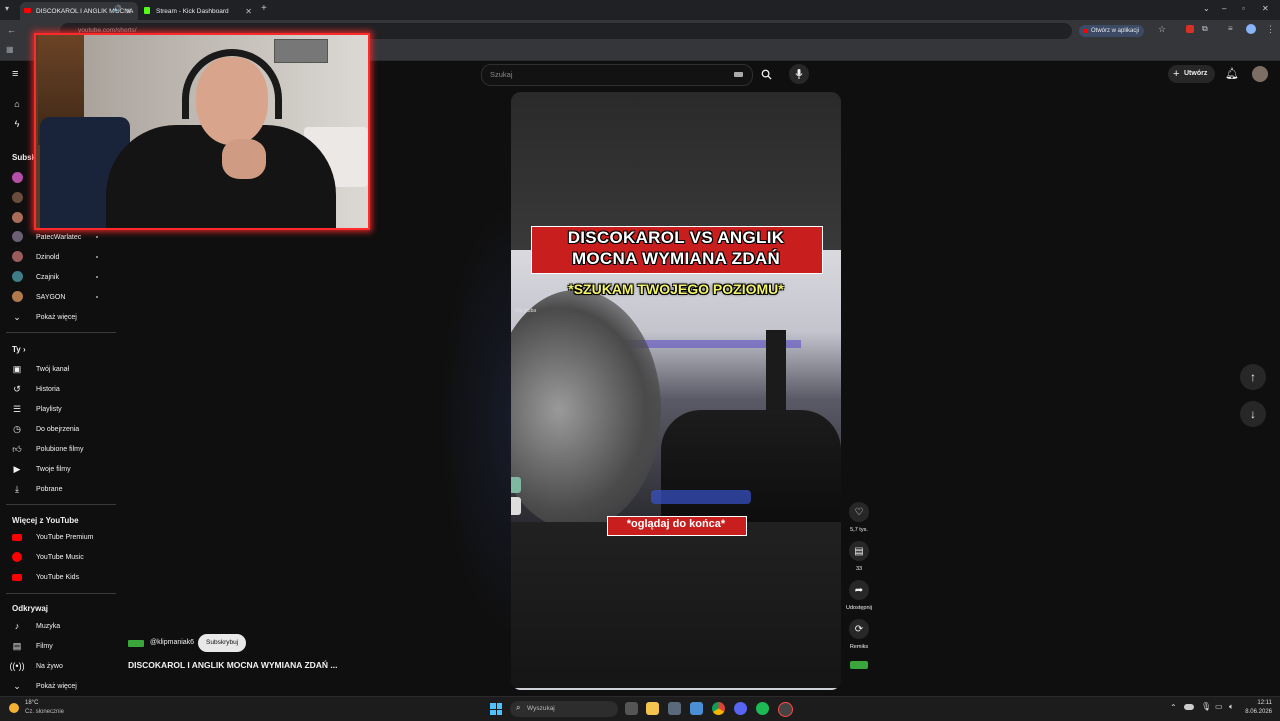 The image size is (1280, 721). What do you see at coordinates (59, 626) in the screenshot?
I see `sidebar-item-music: ♪ Muzyka` at bounding box center [59, 626].